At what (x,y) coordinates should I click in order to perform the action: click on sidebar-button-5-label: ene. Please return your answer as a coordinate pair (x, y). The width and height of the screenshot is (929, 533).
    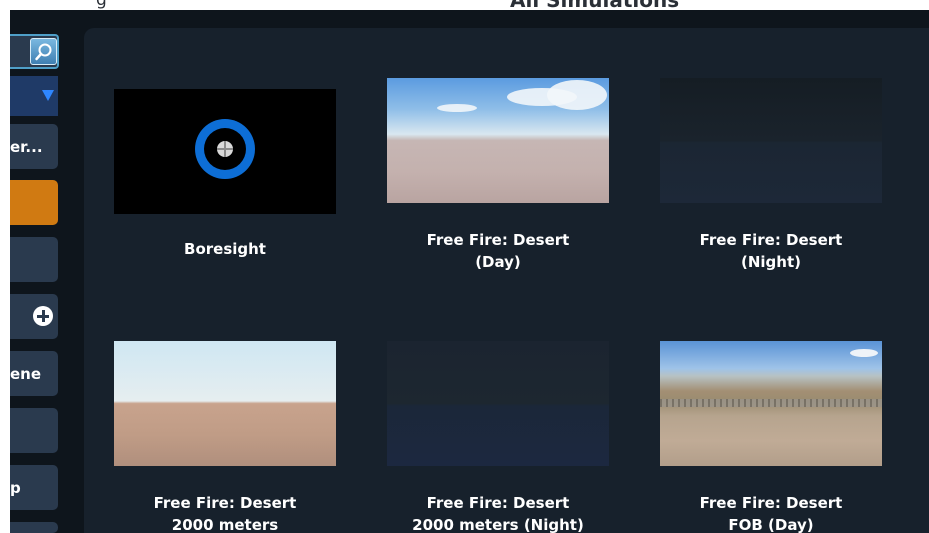
    Looking at the image, I should click on (26, 373).